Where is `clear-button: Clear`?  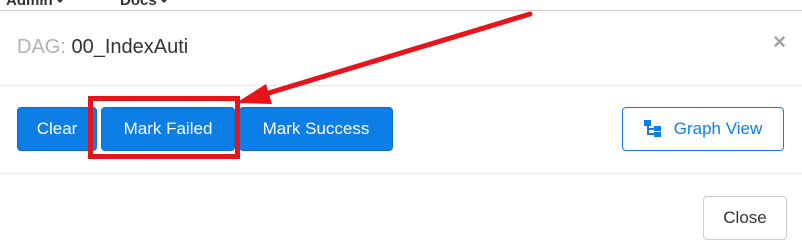
clear-button: Clear is located at coordinates (57, 129).